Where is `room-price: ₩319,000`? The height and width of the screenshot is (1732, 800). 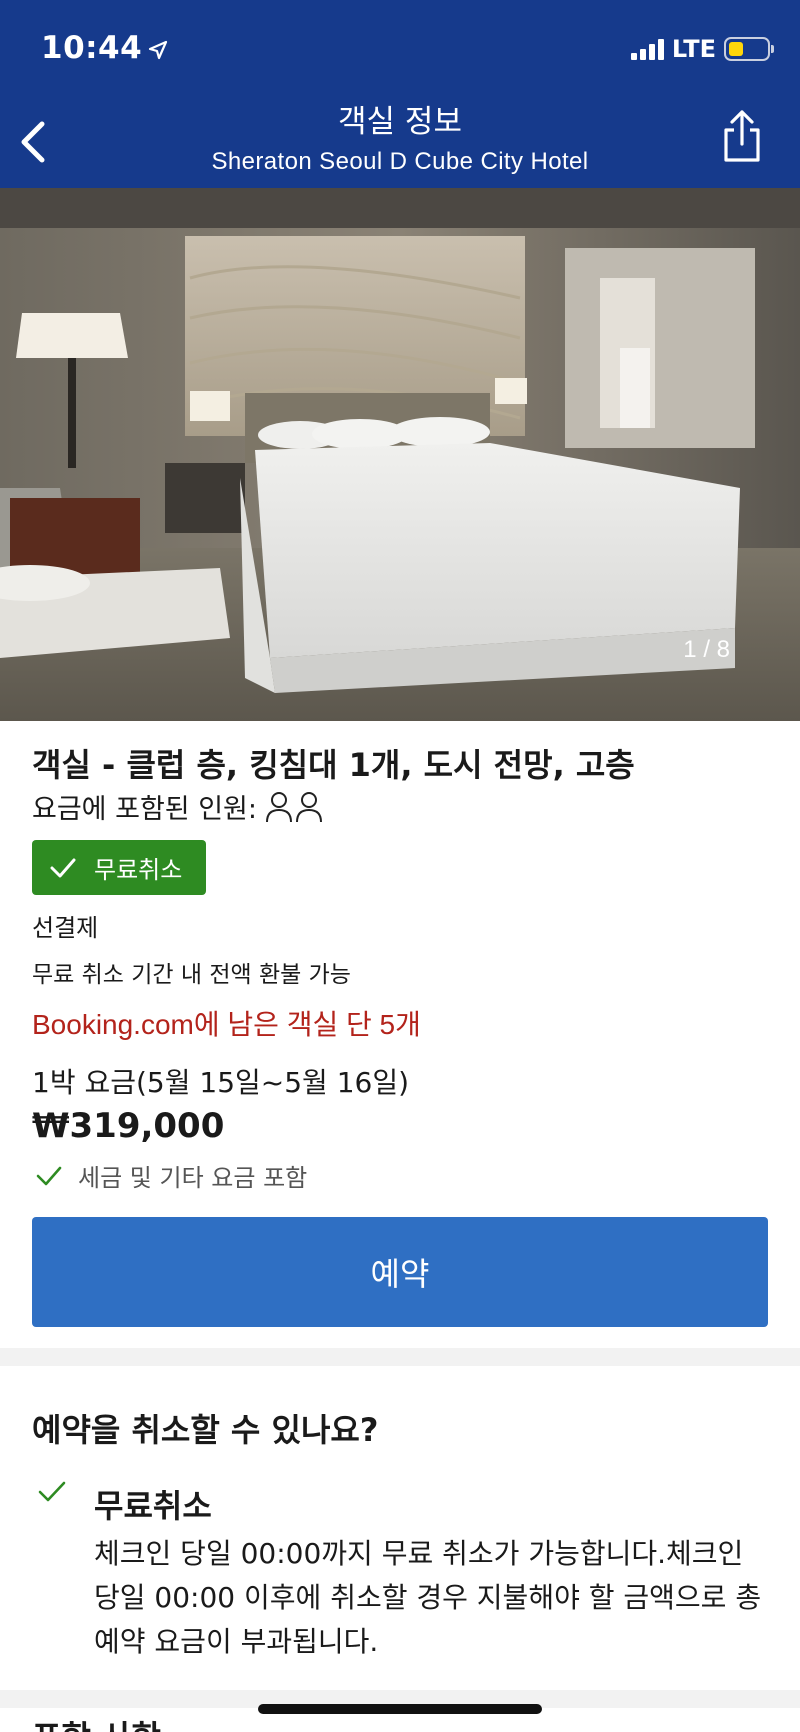 room-price: ₩319,000 is located at coordinates (128, 1126).